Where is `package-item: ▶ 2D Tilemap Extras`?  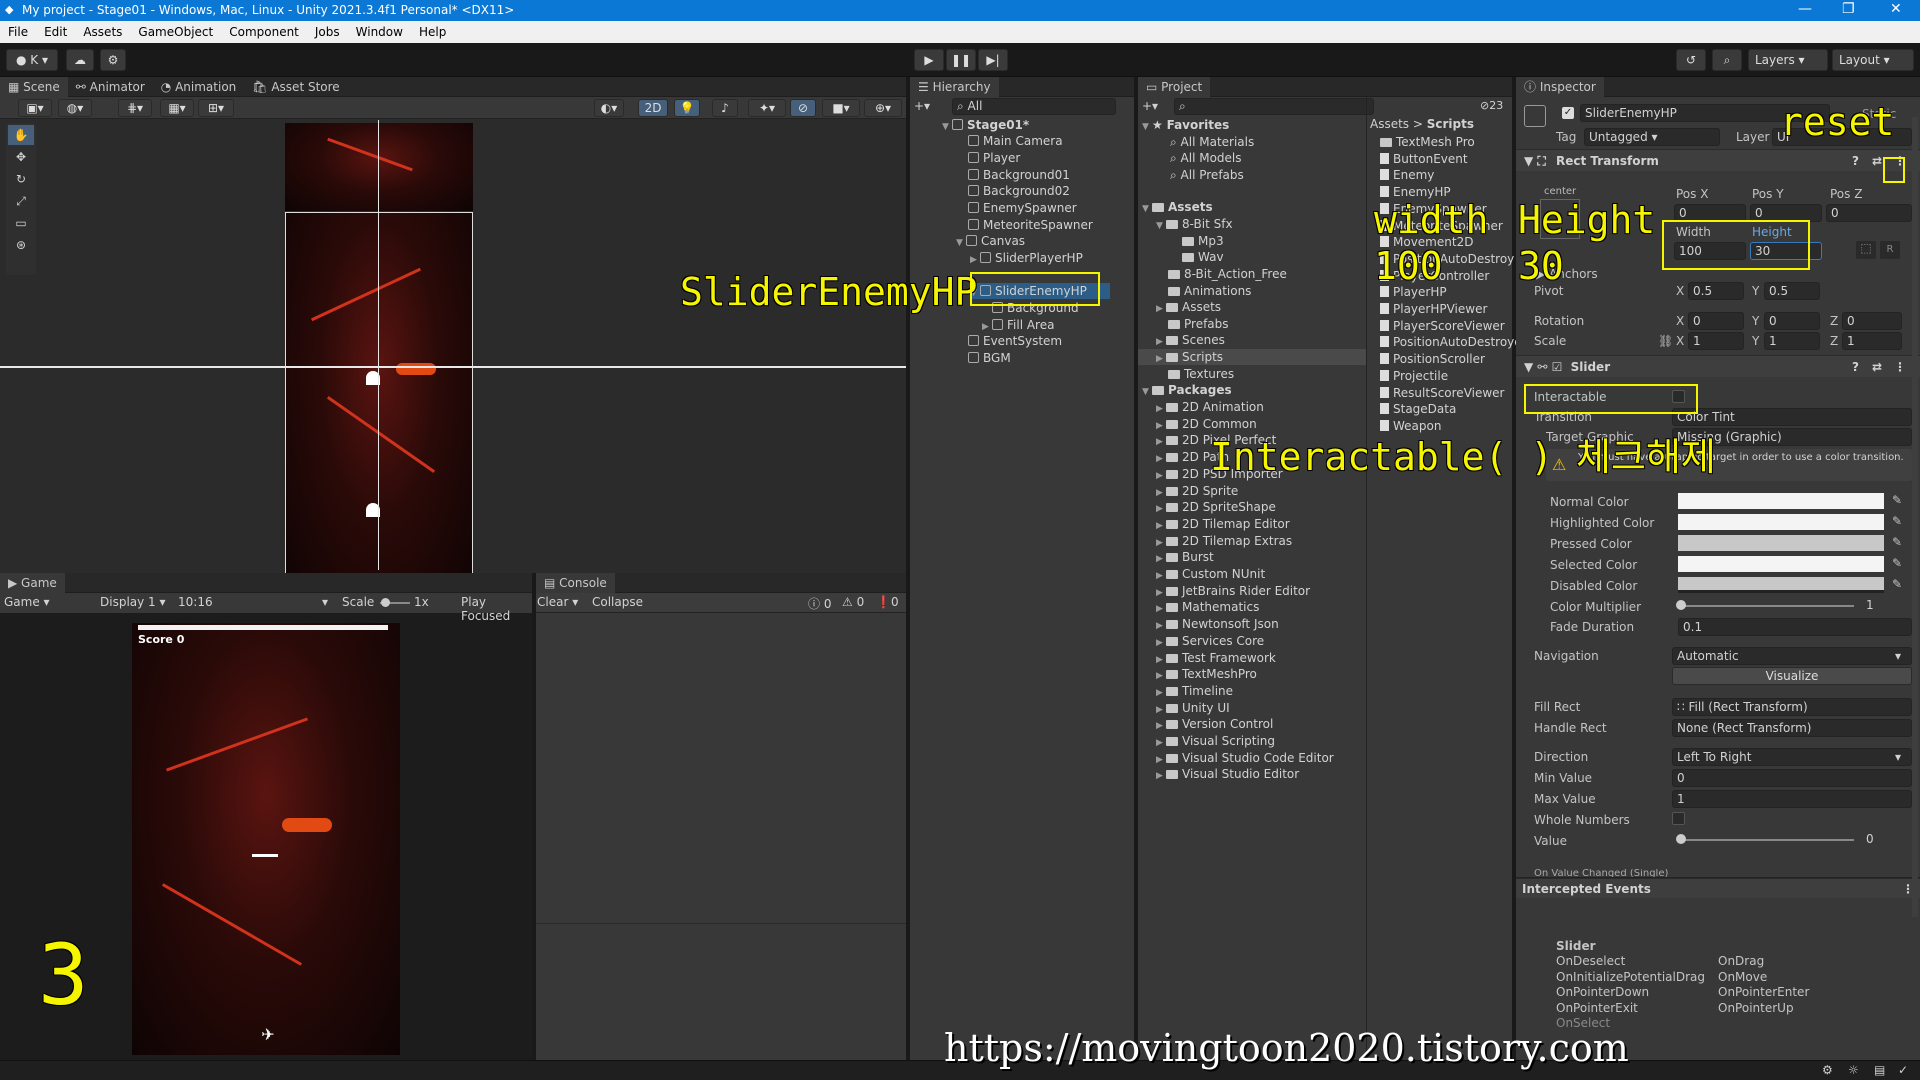
package-item: ▶ 2D Tilemap Extras is located at coordinates (1224, 541).